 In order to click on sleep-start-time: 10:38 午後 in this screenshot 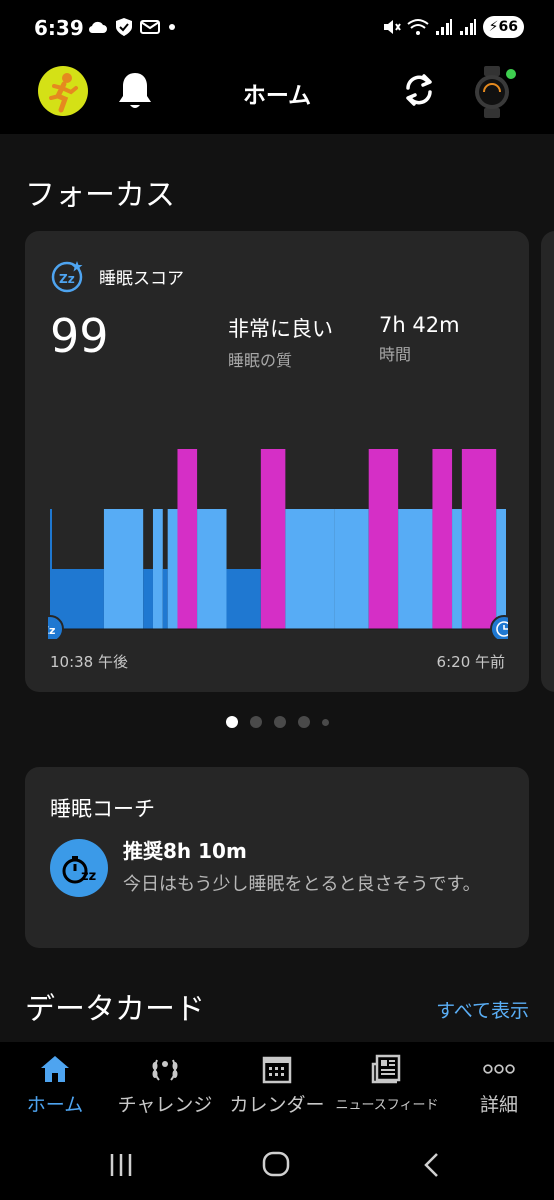, I will do `click(89, 662)`.